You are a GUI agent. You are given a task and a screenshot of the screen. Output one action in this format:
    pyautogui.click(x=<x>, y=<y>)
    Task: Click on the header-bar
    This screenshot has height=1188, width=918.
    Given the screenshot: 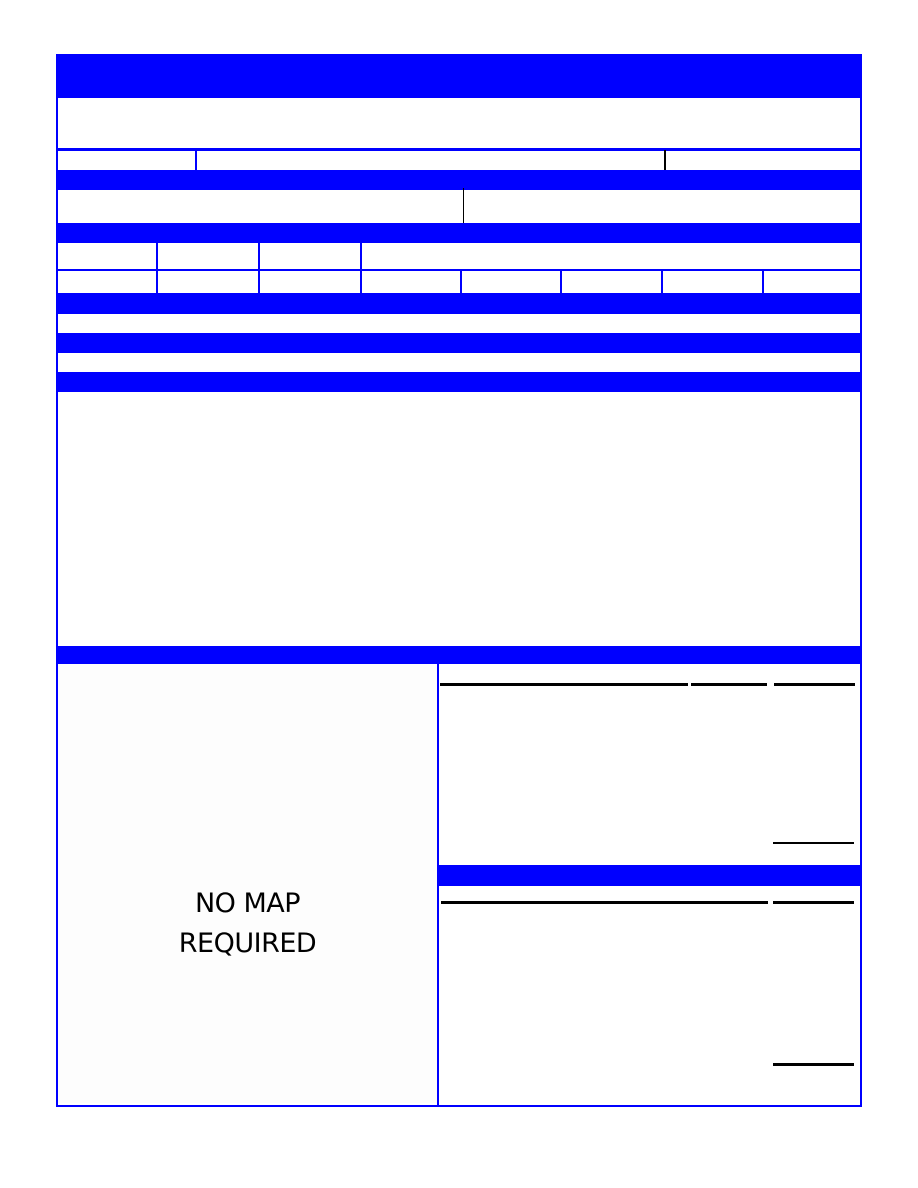 What is the action you would take?
    pyautogui.click(x=459, y=76)
    